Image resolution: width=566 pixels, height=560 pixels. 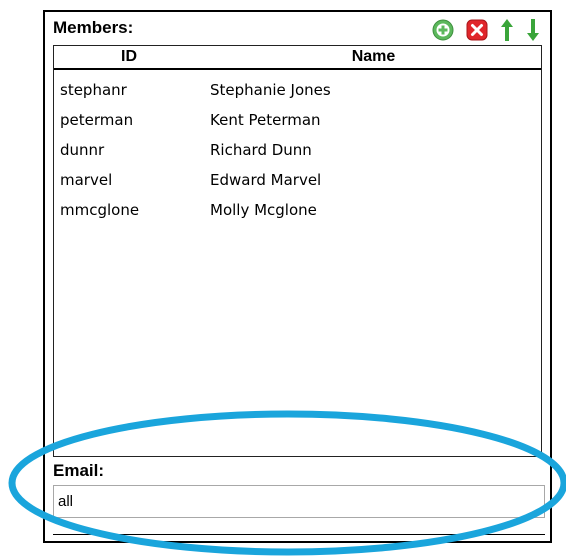 I want to click on remove-member-button, so click(x=477, y=30).